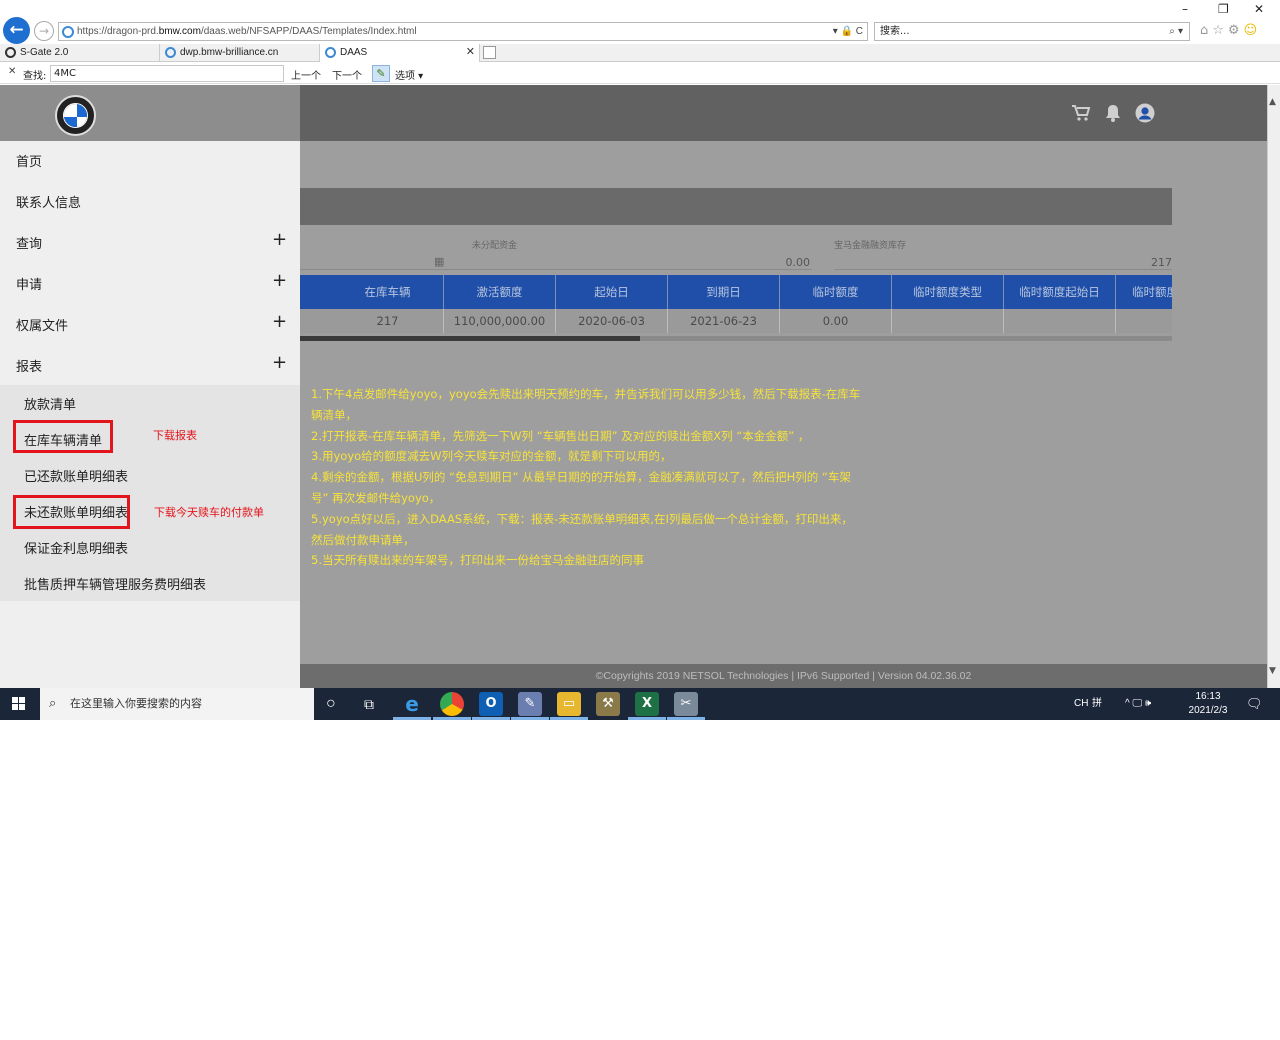 The image size is (1280, 1040). What do you see at coordinates (49, 203) in the screenshot?
I see `menu-label: 联系人信息` at bounding box center [49, 203].